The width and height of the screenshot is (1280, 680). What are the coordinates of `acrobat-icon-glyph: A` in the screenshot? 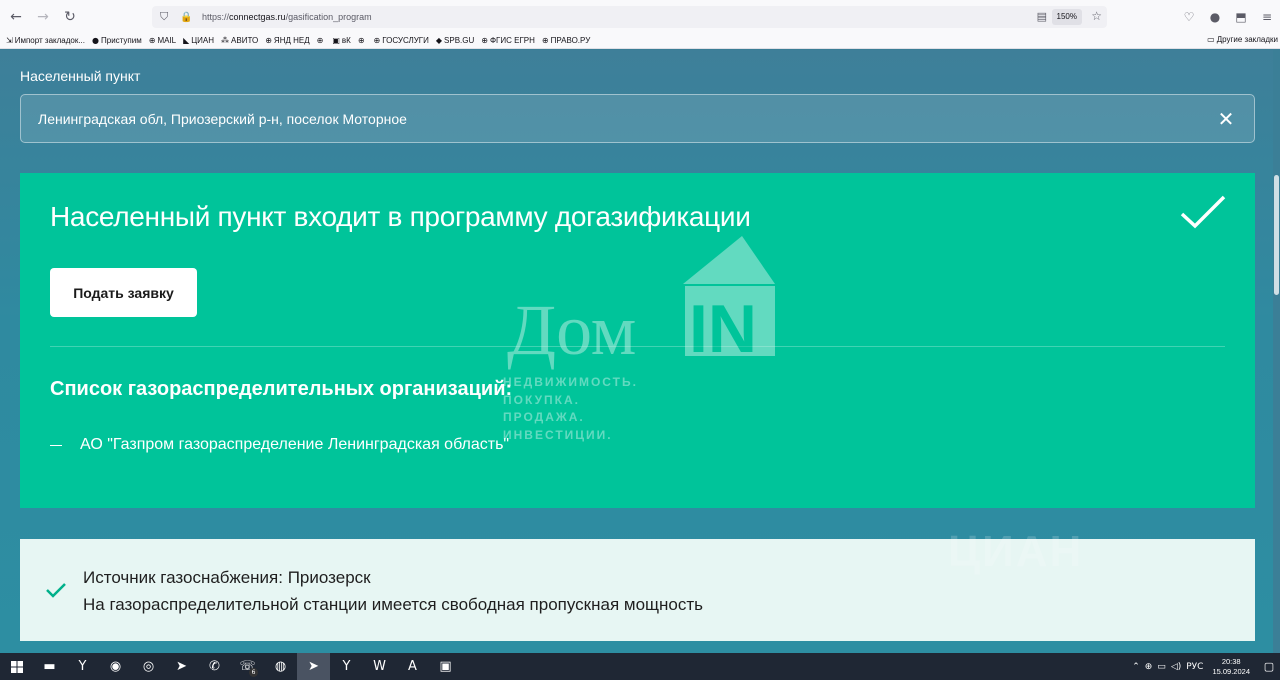 It's located at (412, 666).